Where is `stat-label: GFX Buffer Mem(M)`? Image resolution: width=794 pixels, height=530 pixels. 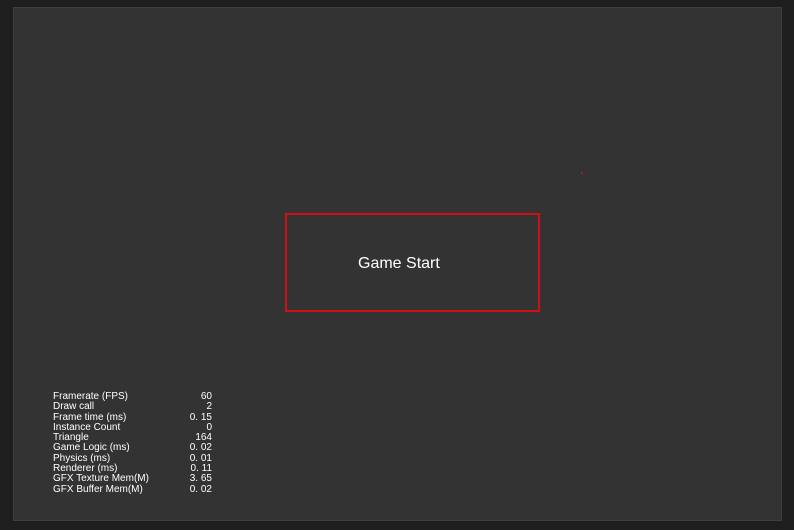
stat-label: GFX Buffer Mem(M) is located at coordinates (98, 489).